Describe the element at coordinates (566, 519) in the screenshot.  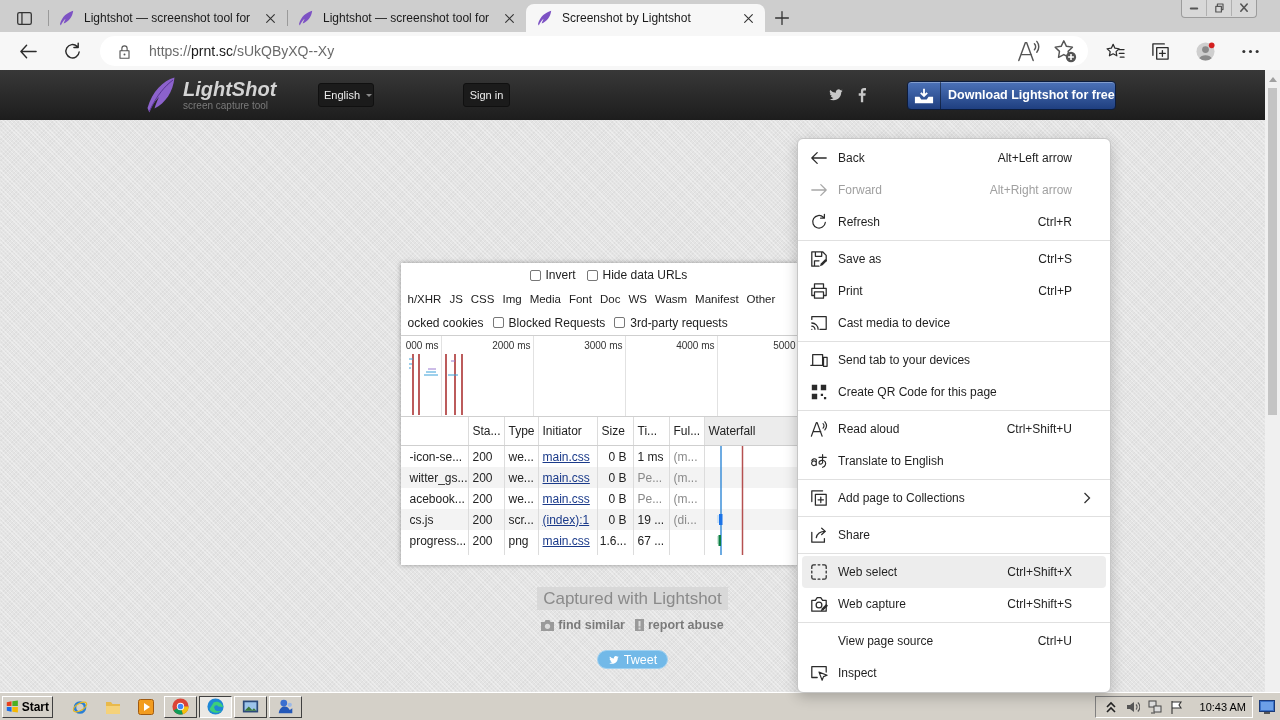
I see `initiator-link: (index):1` at that location.